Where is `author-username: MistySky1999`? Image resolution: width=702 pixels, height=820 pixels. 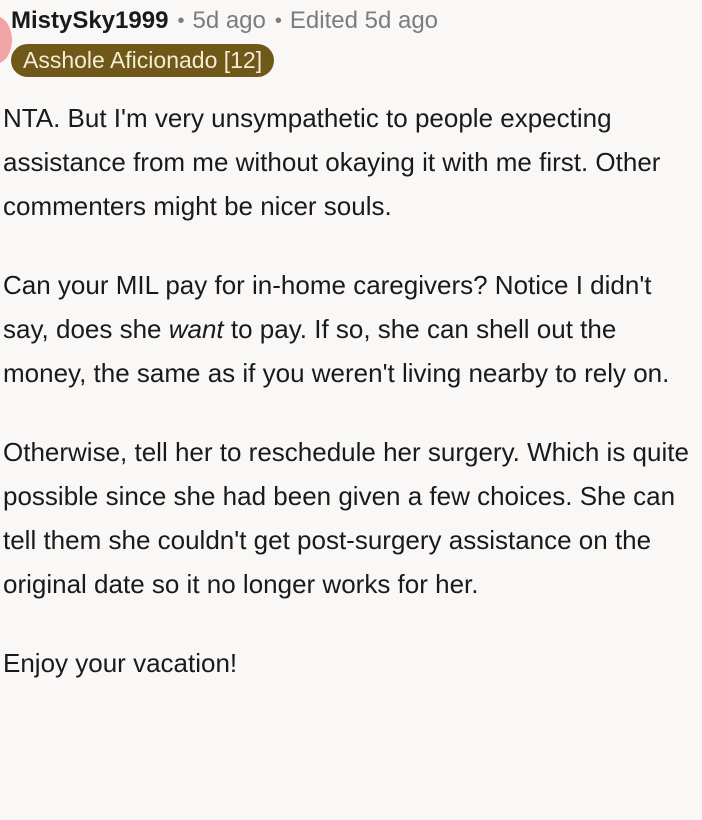
author-username: MistySky1999 is located at coordinates (89, 21).